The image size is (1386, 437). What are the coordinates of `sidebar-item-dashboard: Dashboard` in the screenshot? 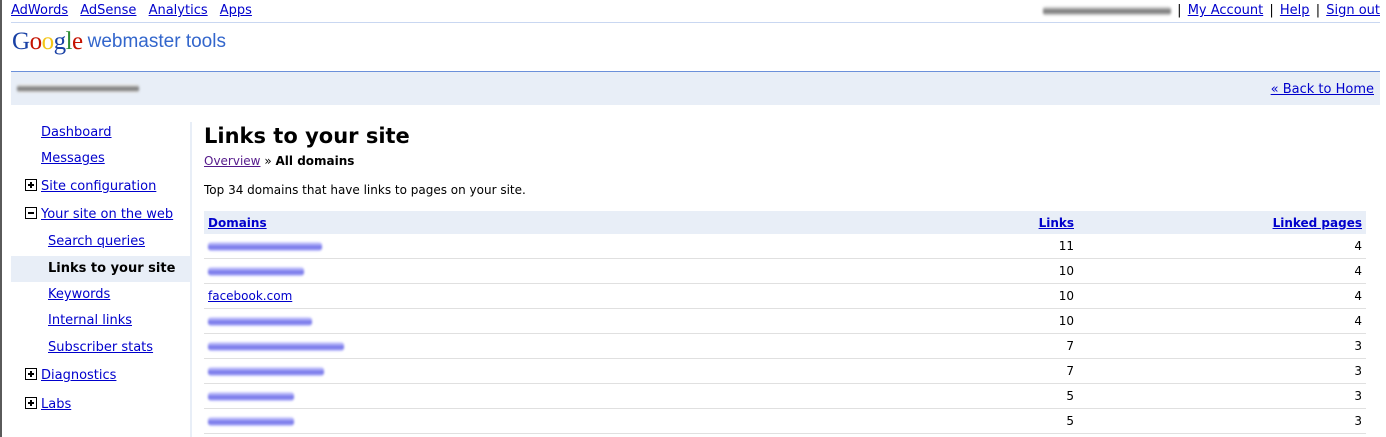 It's located at (101, 133).